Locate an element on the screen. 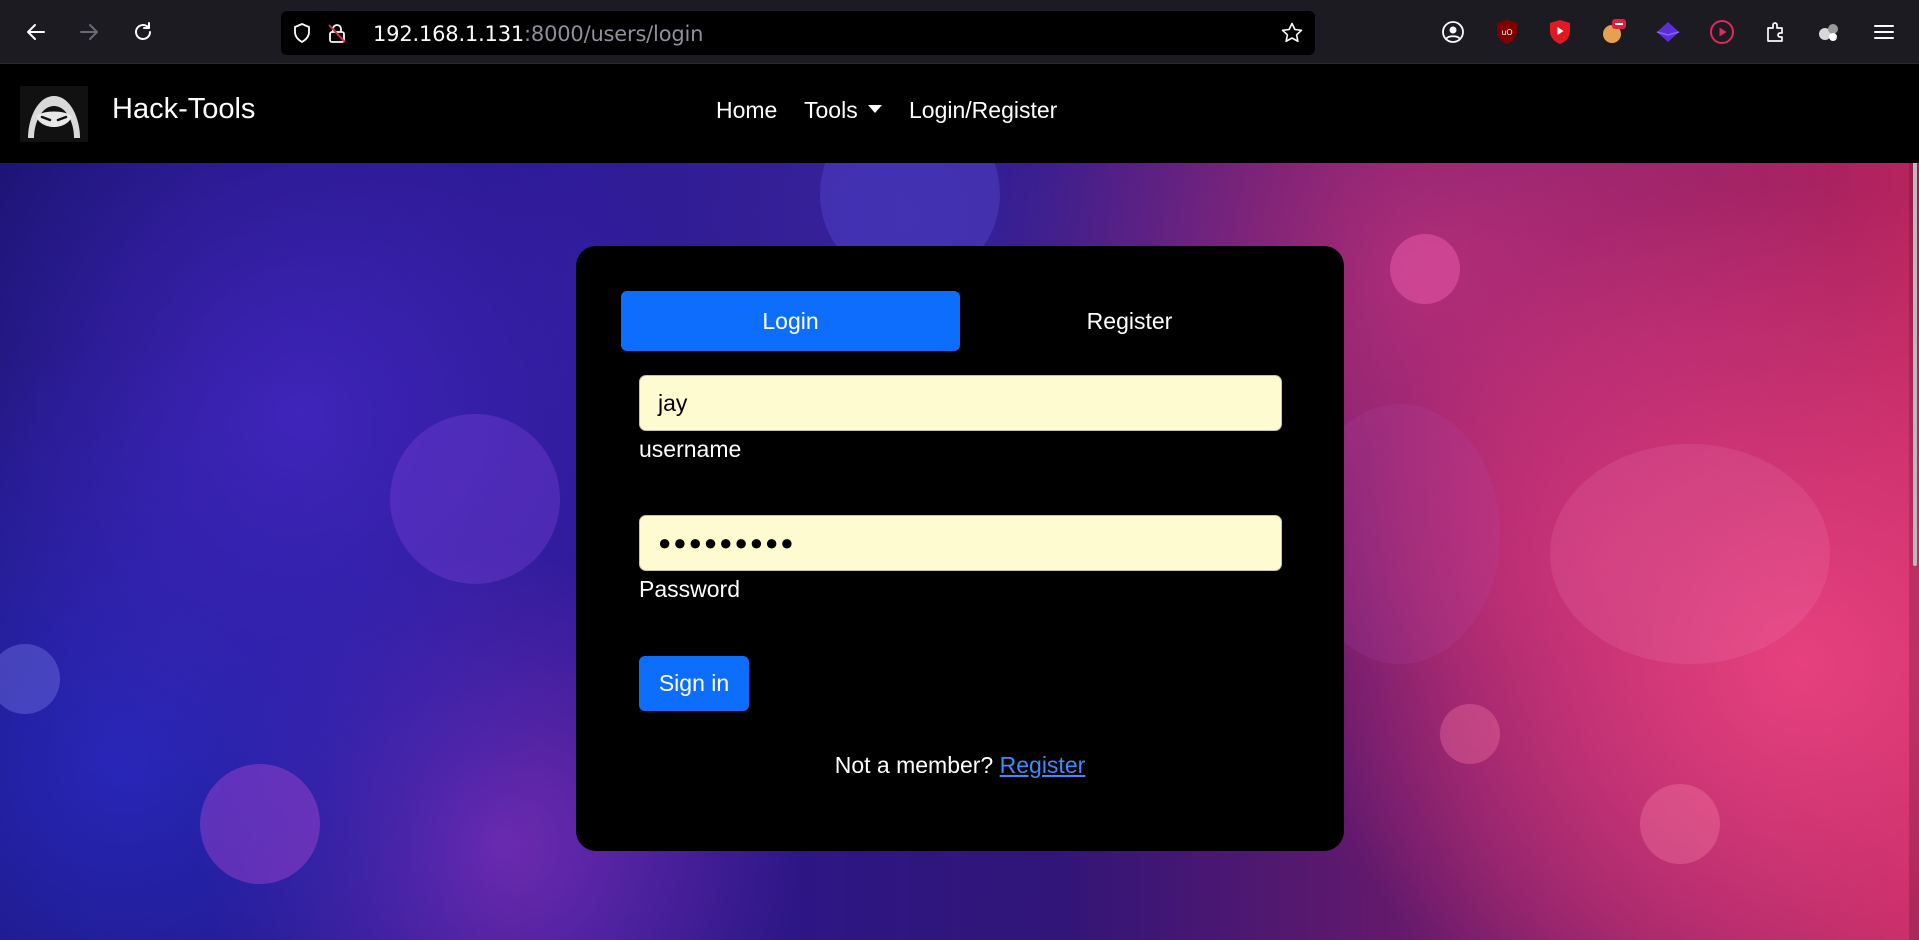 The image size is (1919, 940). shield-icon is located at coordinates (302, 33).